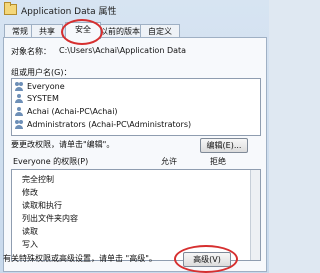  What do you see at coordinates (255, 215) in the screenshot?
I see `permissions-scrollbar` at bounding box center [255, 215].